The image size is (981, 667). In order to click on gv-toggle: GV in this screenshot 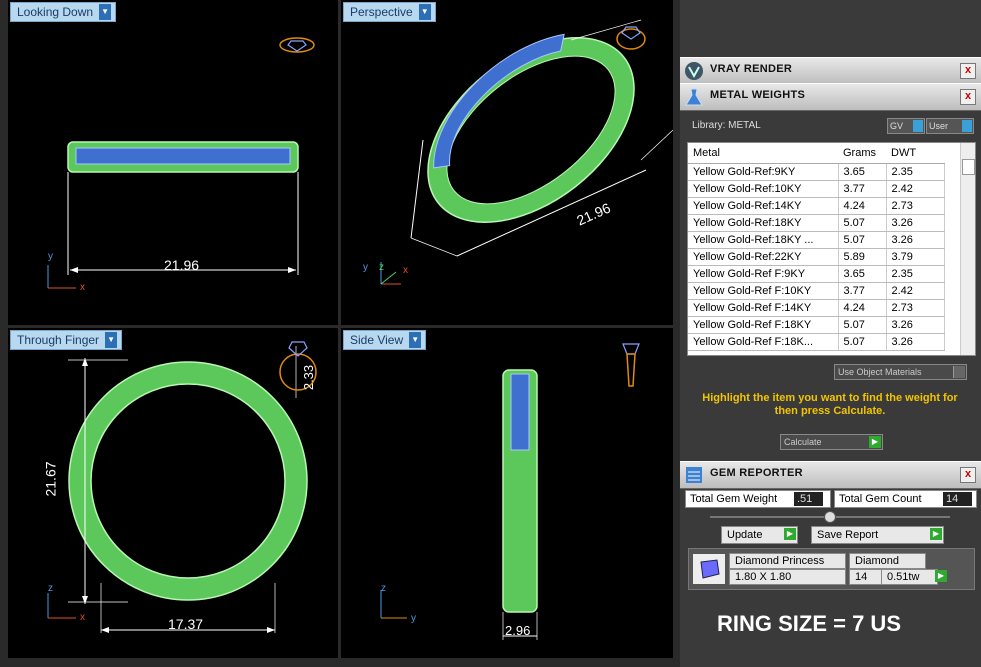, I will do `click(906, 126)`.